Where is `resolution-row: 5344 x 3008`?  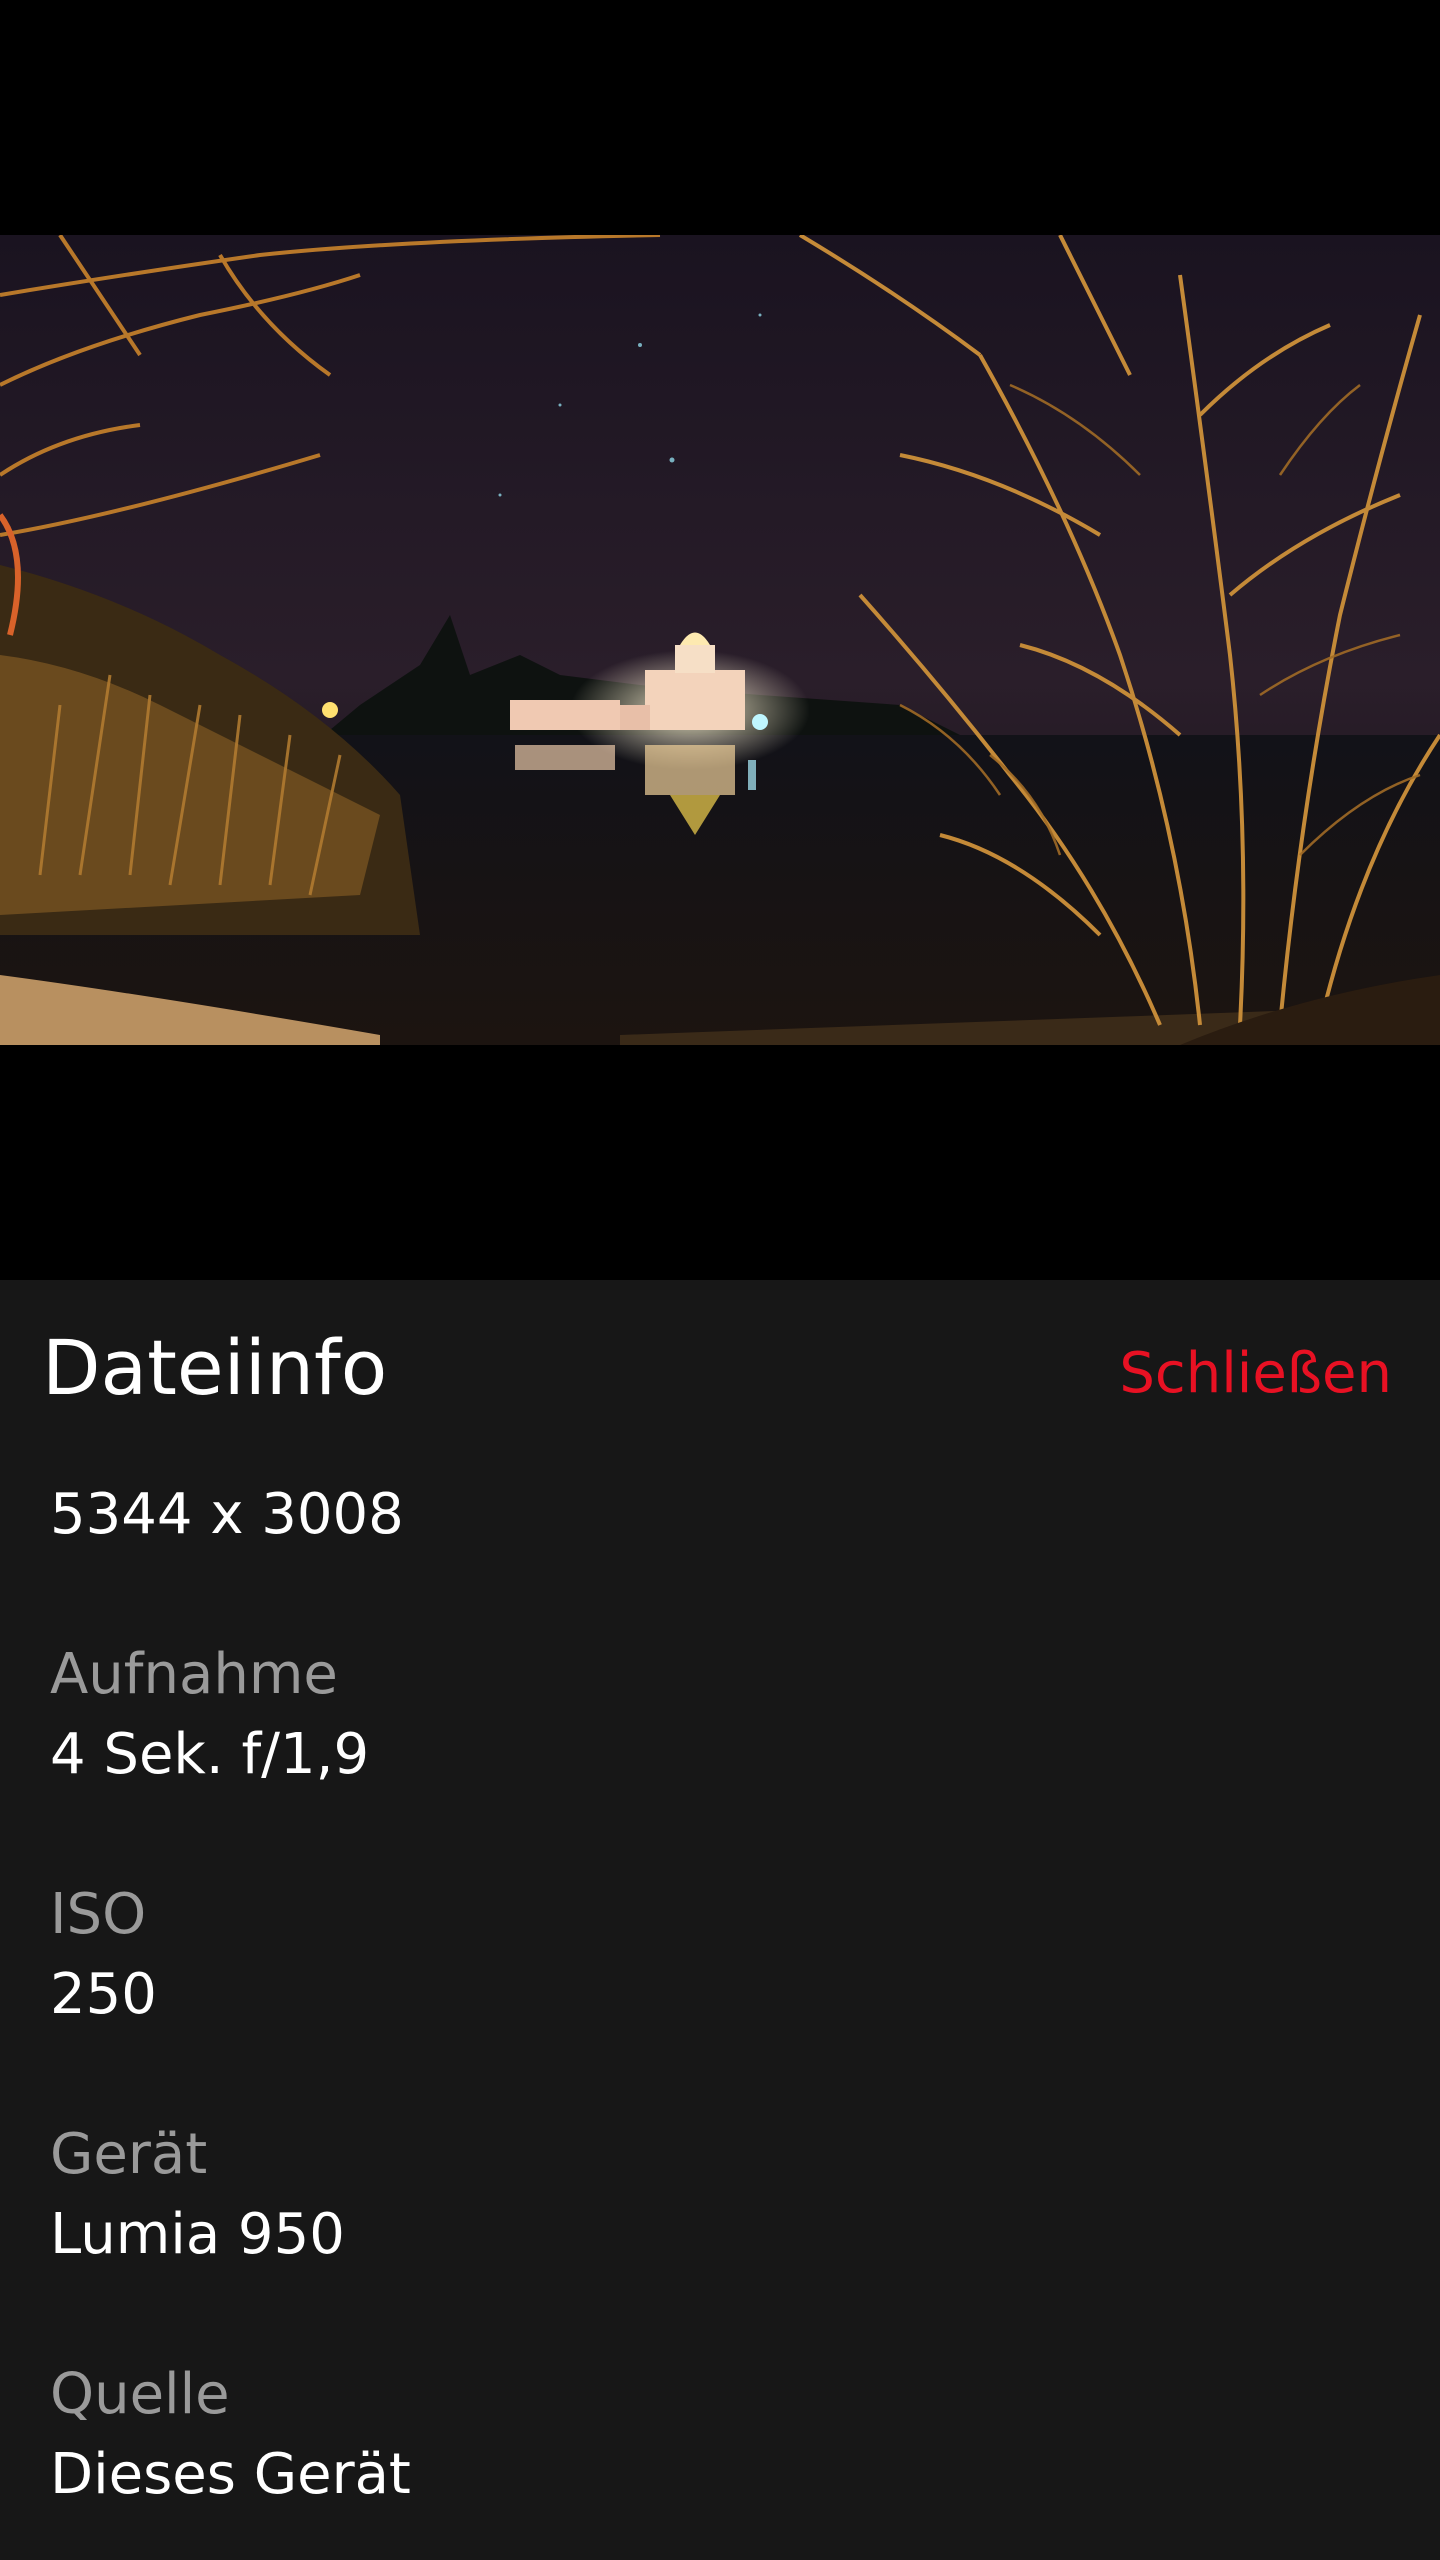
resolution-row: 5344 x 3008 is located at coordinates (720, 1515).